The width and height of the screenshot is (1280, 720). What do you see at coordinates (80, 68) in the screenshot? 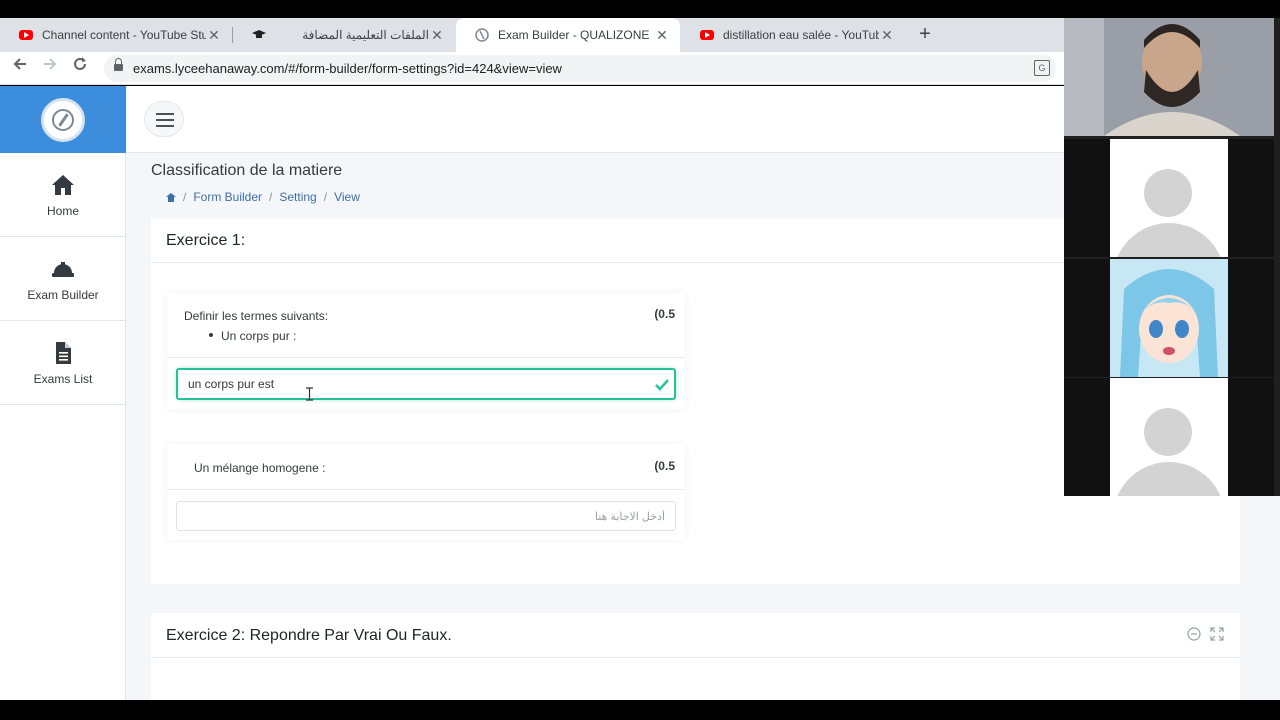
I see `reload-icon` at bounding box center [80, 68].